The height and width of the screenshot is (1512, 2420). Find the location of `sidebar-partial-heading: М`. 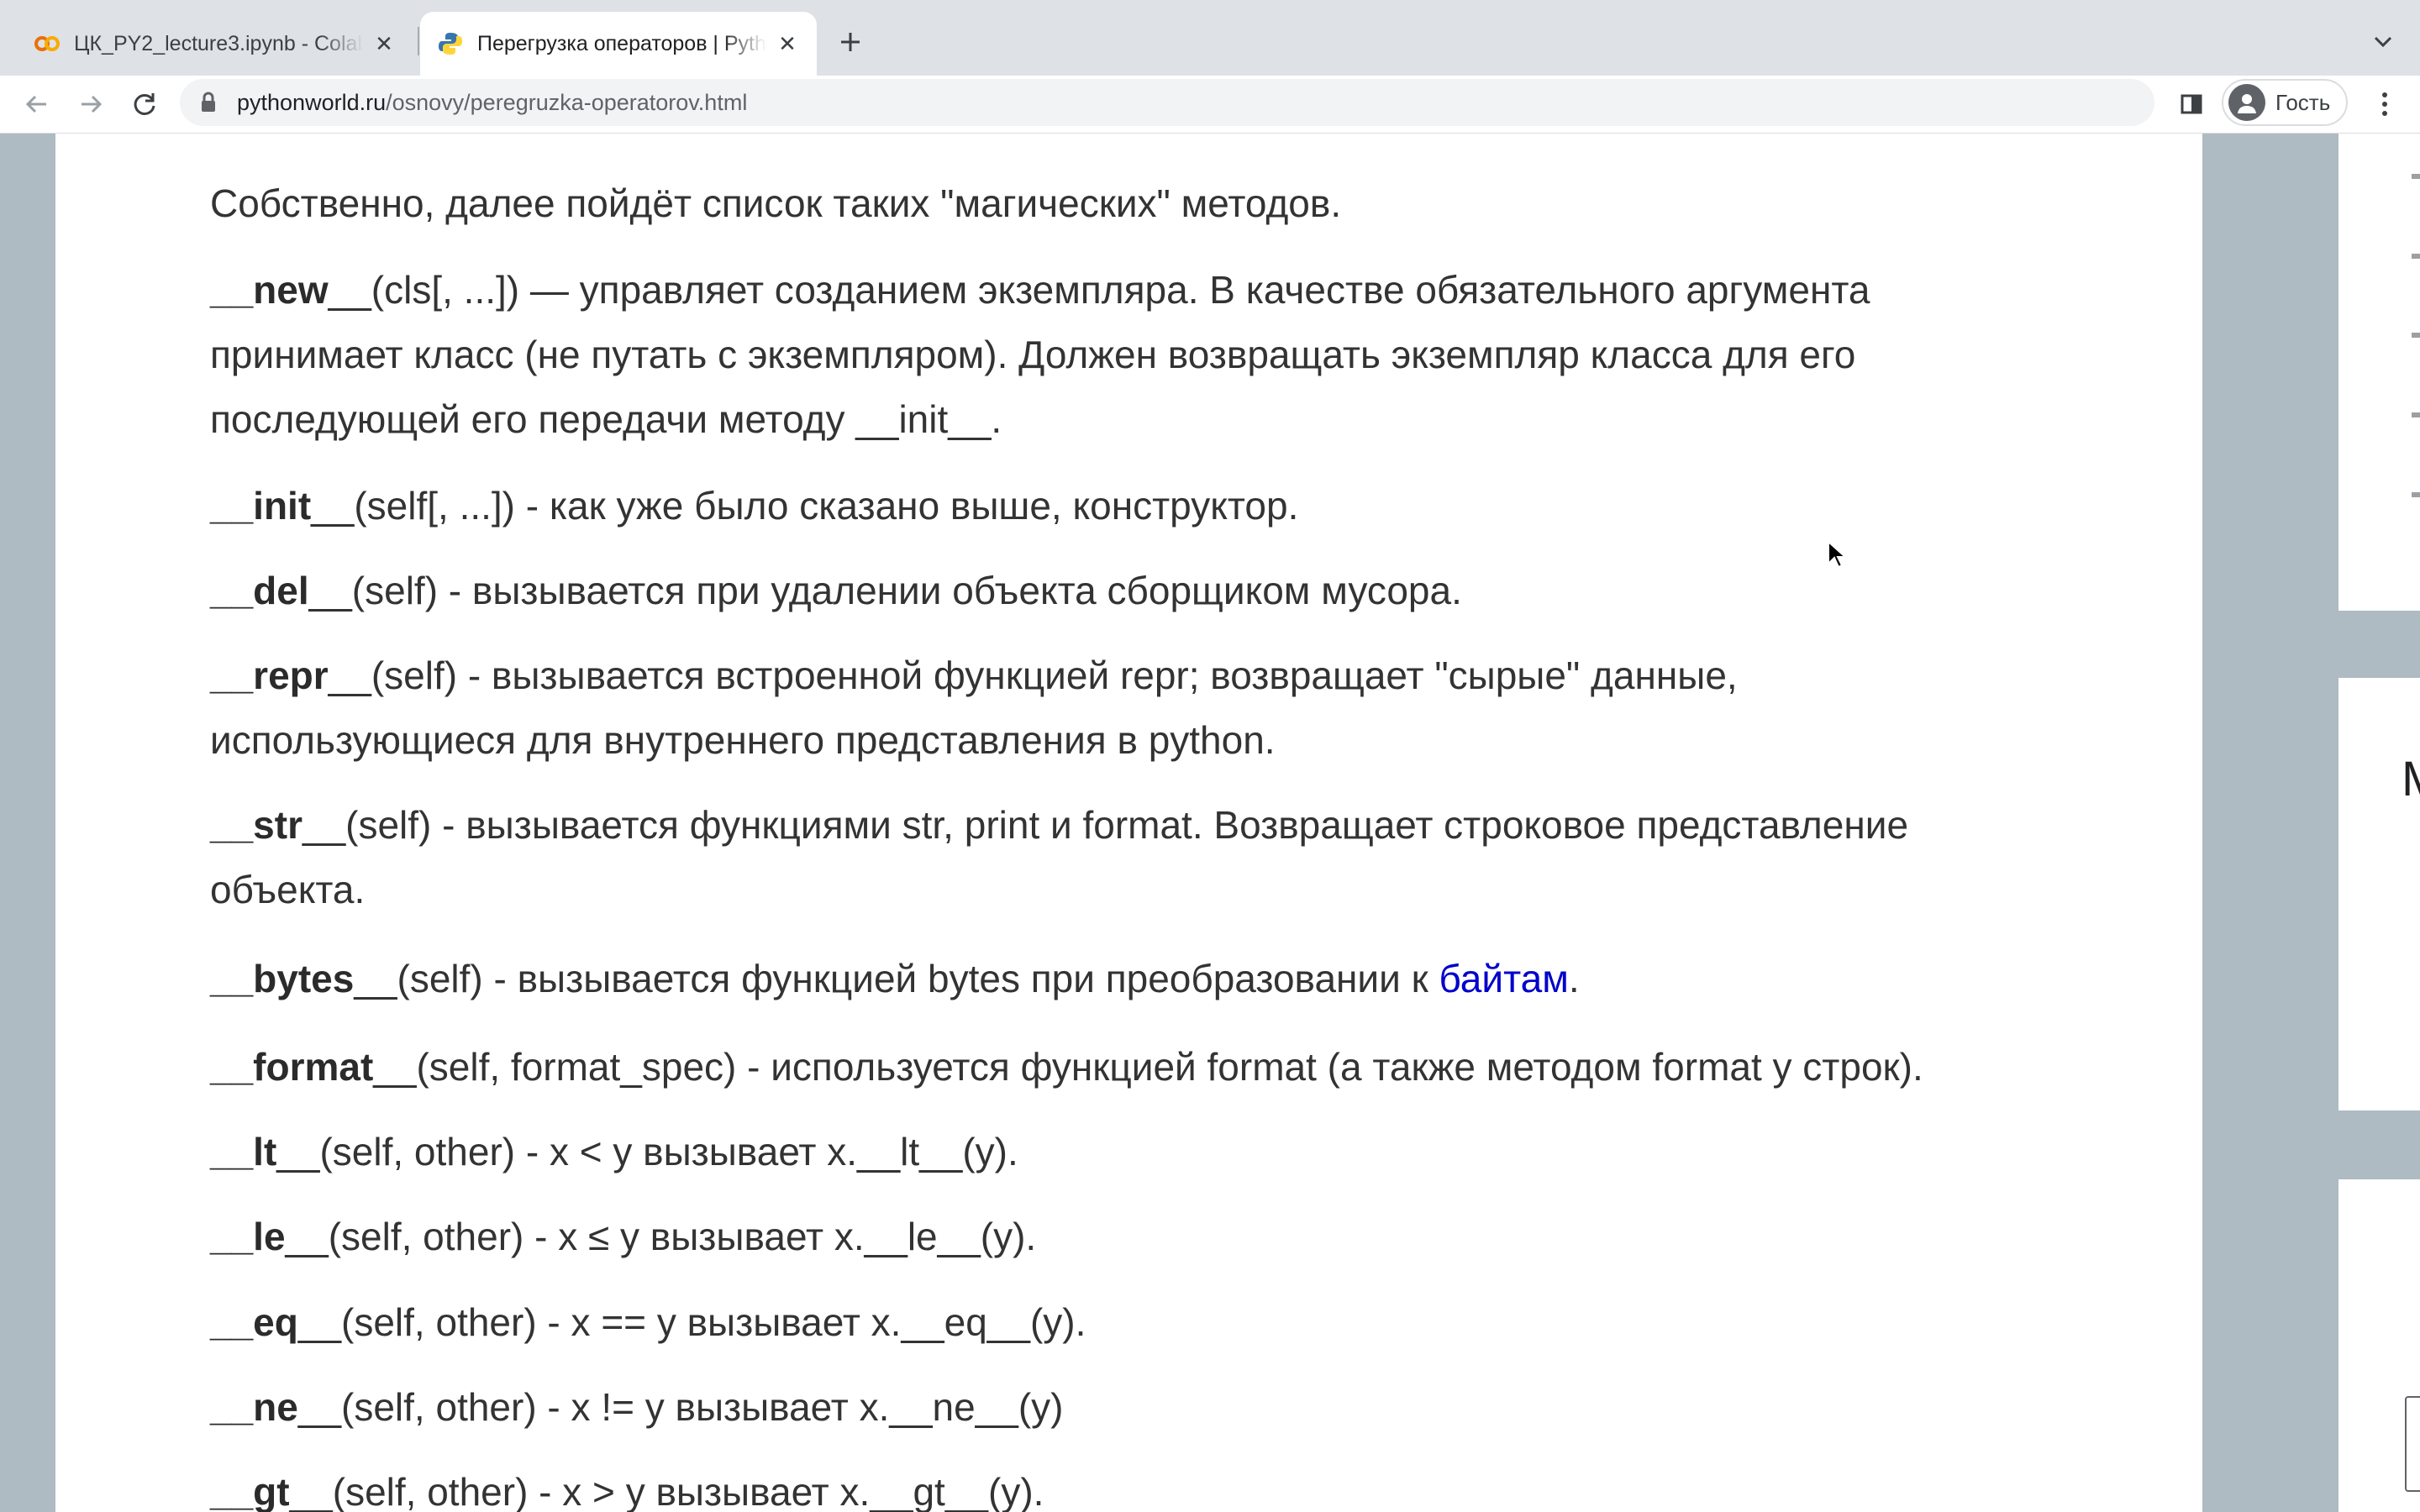

sidebar-partial-heading: М is located at coordinates (2411, 779).